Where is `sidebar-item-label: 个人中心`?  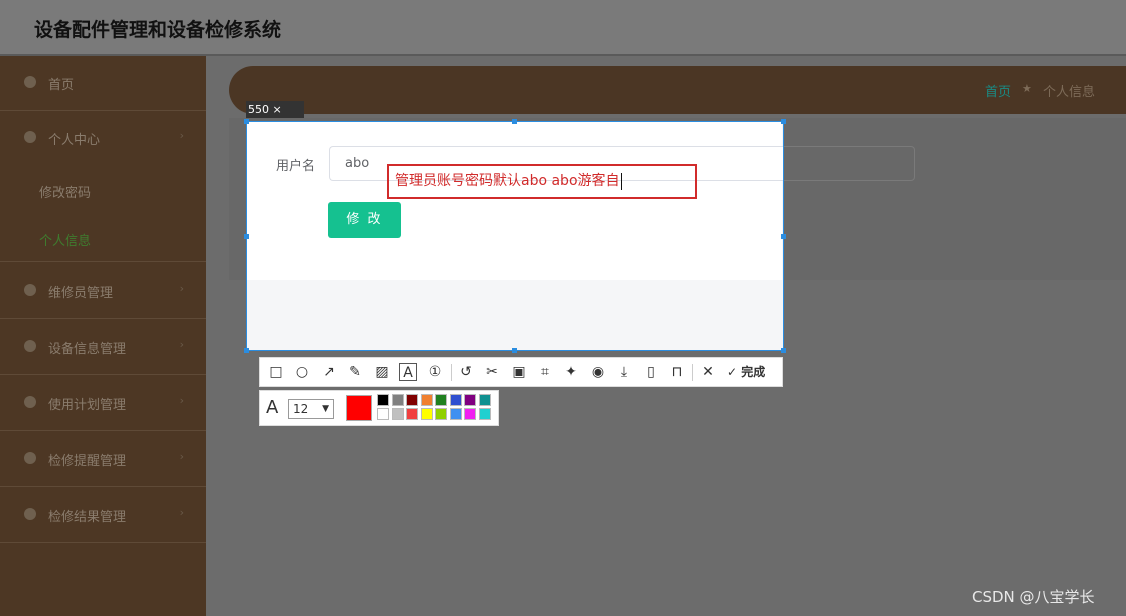 sidebar-item-label: 个人中心 is located at coordinates (74, 140).